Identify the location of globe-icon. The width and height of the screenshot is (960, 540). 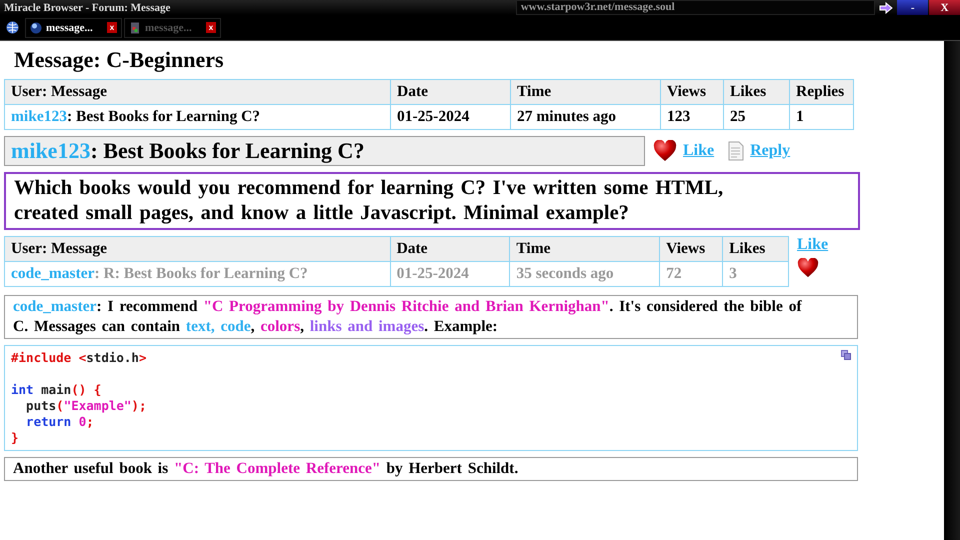
(12, 27).